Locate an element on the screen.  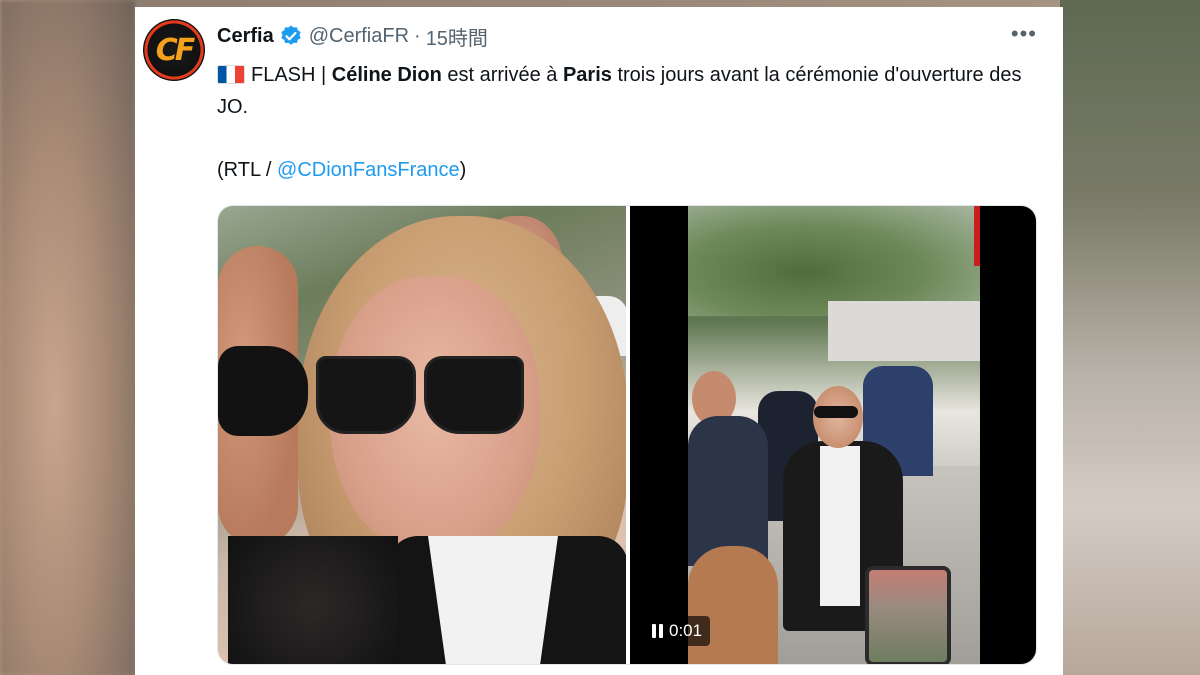
video-red-strip is located at coordinates (977, 236).